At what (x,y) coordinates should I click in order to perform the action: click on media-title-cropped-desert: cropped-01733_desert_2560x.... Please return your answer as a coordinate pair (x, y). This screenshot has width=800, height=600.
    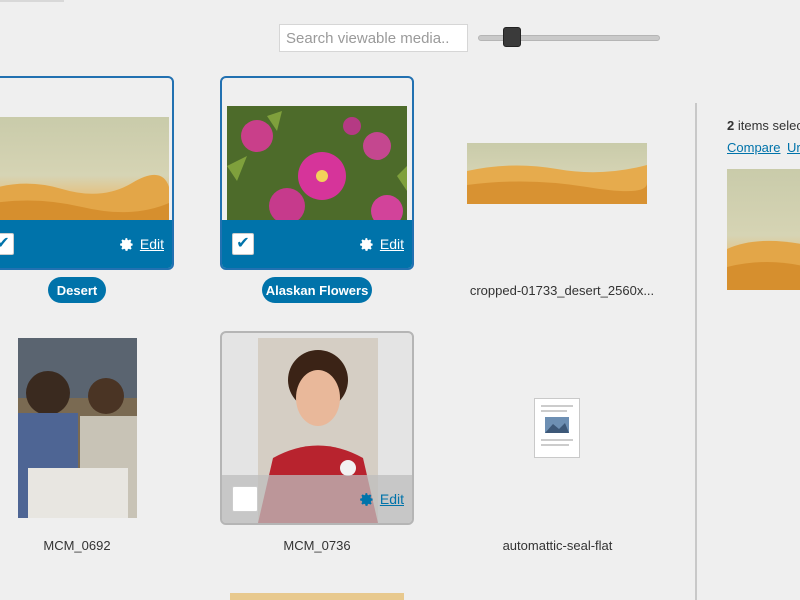
    Looking at the image, I should click on (562, 290).